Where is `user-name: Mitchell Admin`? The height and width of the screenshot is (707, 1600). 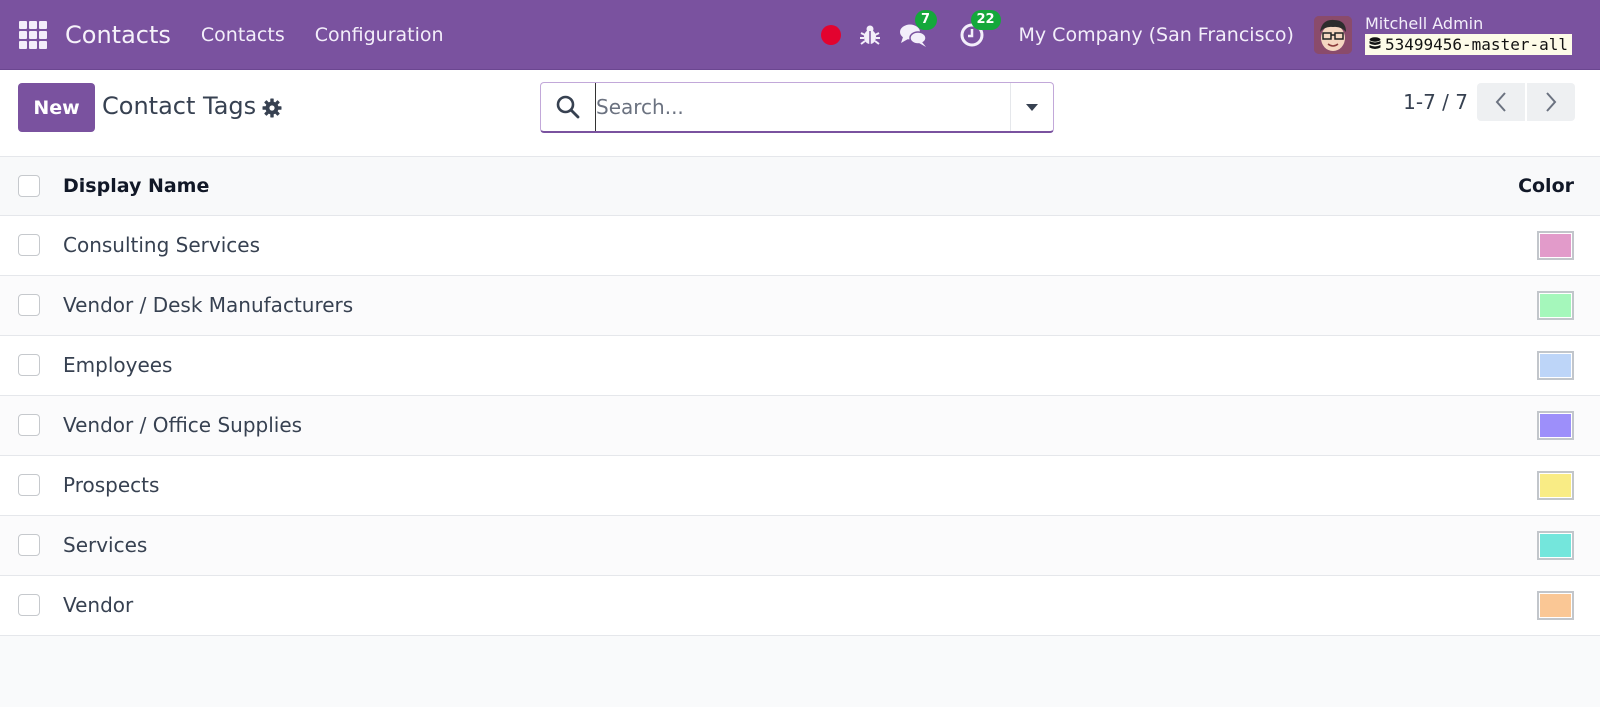 user-name: Mitchell Admin is located at coordinates (1424, 23).